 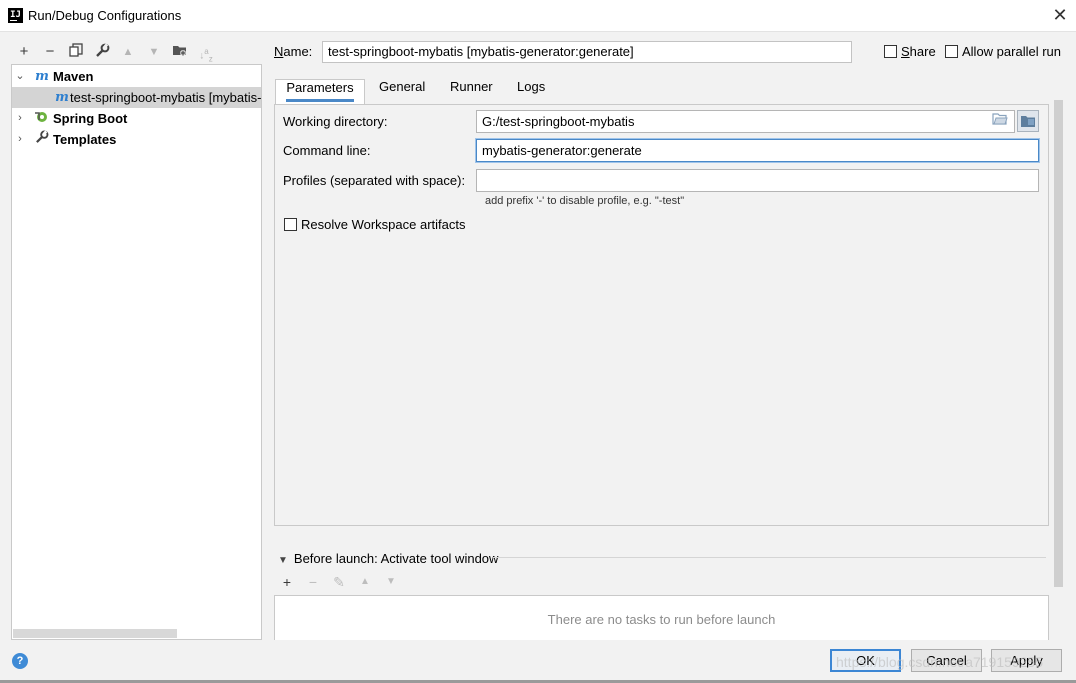 What do you see at coordinates (136, 139) in the screenshot?
I see `tree-item-templates: › Templates` at bounding box center [136, 139].